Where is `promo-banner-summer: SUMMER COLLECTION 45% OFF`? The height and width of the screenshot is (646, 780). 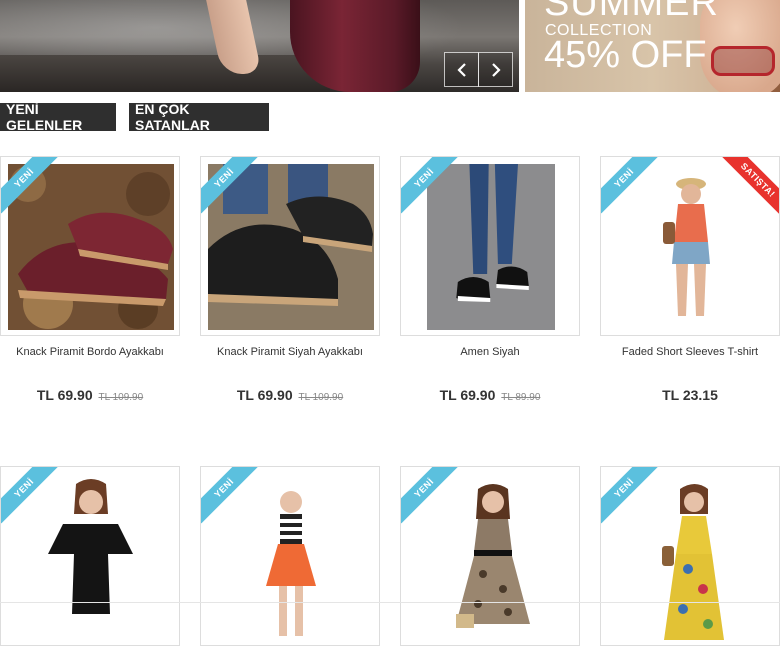 promo-banner-summer: SUMMER COLLECTION 45% OFF is located at coordinates (652, 46).